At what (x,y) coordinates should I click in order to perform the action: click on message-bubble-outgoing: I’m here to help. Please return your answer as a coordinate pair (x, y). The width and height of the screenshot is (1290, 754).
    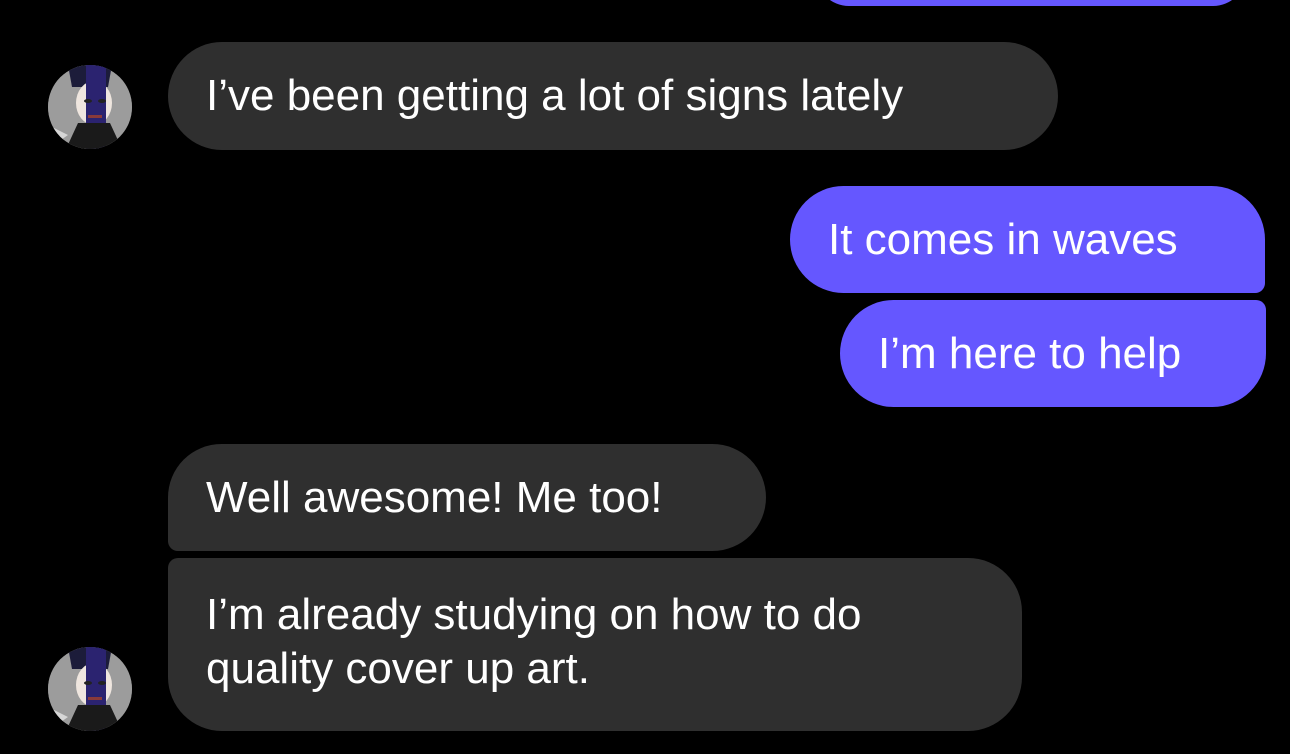
    Looking at the image, I should click on (1053, 353).